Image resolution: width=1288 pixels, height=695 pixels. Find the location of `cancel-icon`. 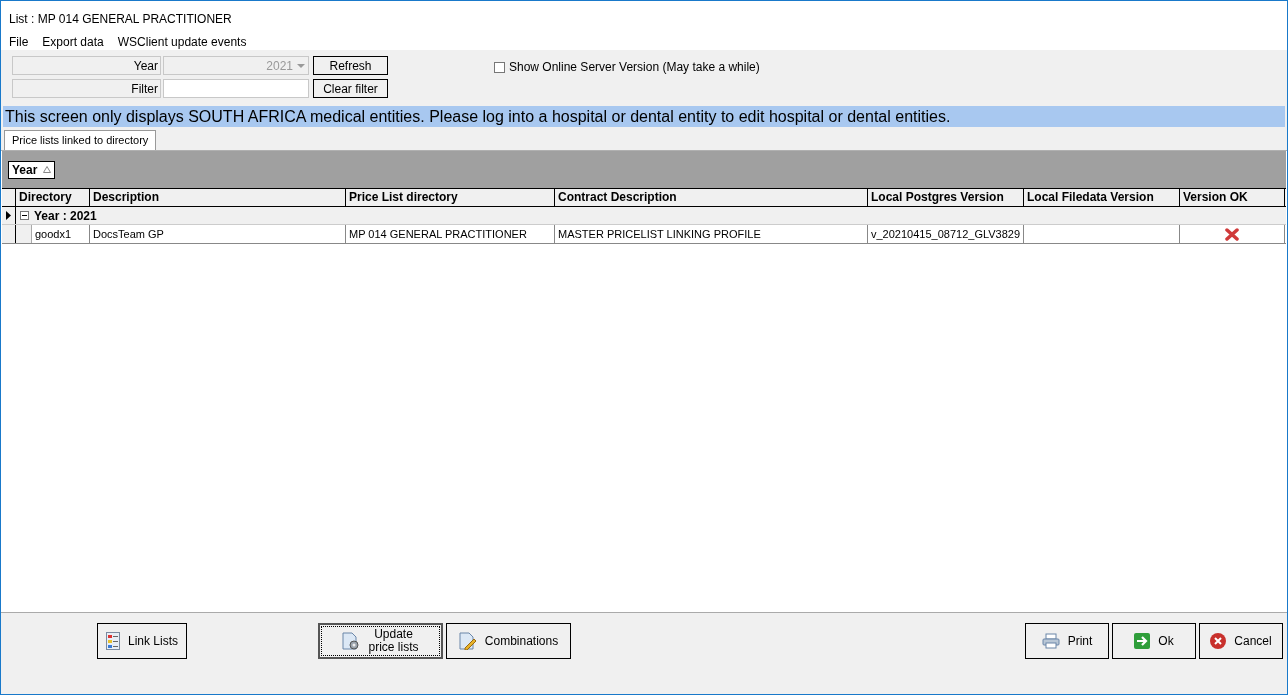

cancel-icon is located at coordinates (1218, 641).